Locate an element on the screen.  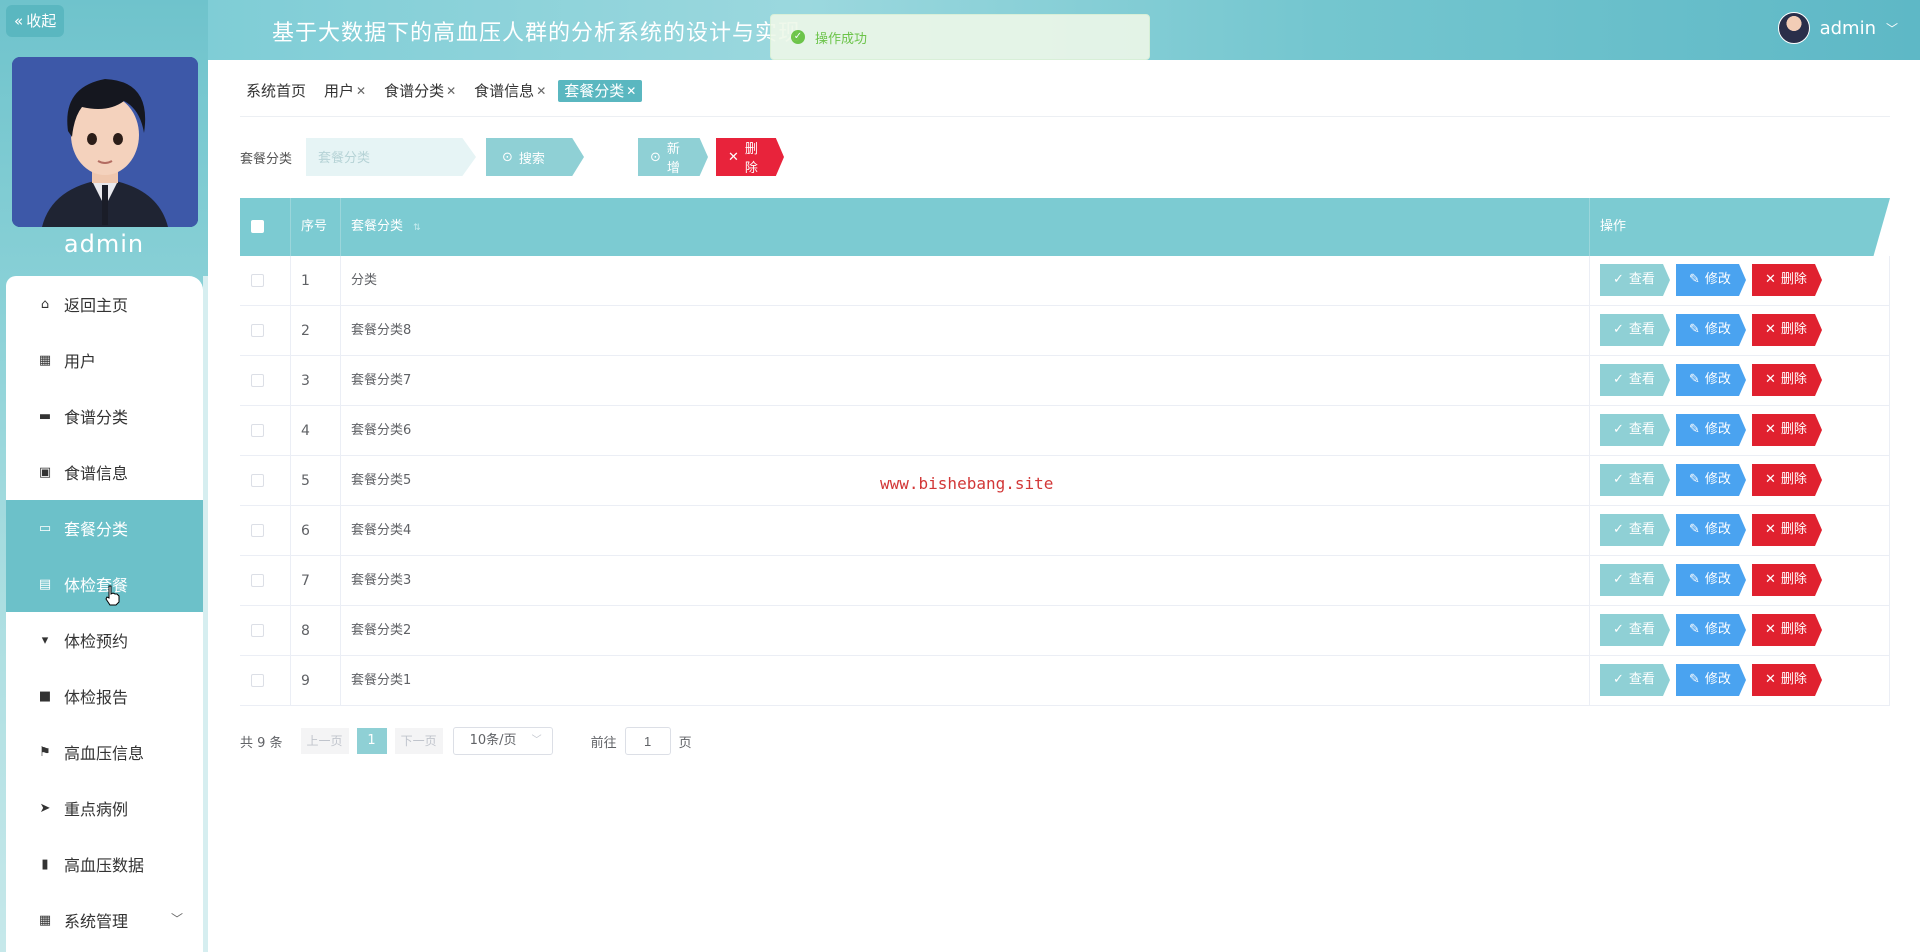
row-index: 1 is located at coordinates (315, 281).